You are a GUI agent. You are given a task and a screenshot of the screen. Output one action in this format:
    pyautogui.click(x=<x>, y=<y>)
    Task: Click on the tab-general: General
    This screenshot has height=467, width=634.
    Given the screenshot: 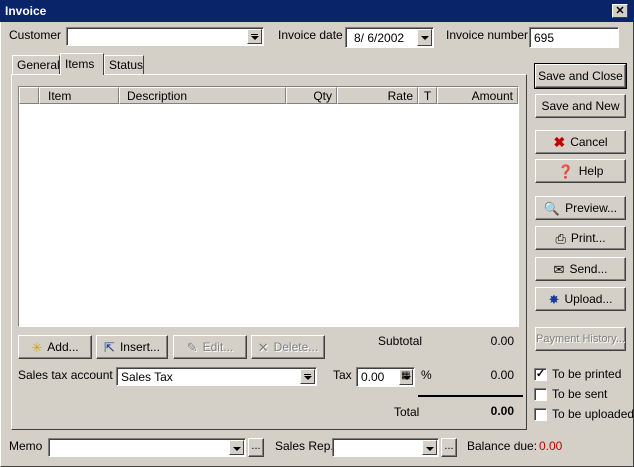 What is the action you would take?
    pyautogui.click(x=36, y=64)
    